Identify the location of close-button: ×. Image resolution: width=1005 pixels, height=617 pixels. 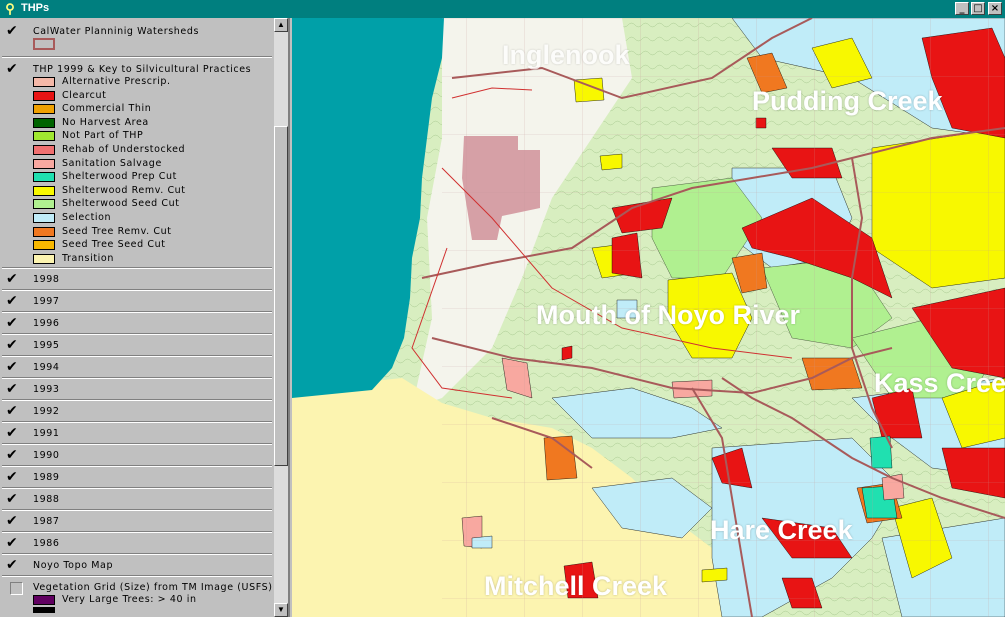
(995, 8).